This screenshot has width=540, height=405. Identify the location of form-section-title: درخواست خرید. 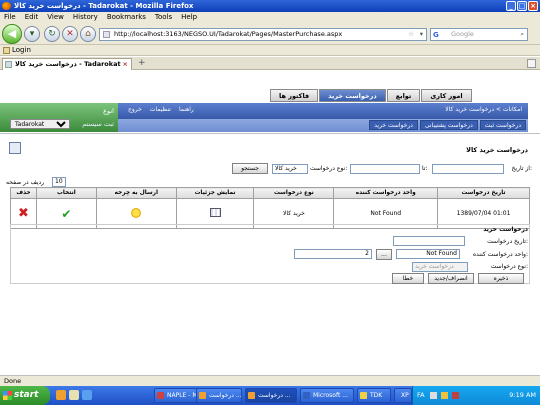
(505, 229).